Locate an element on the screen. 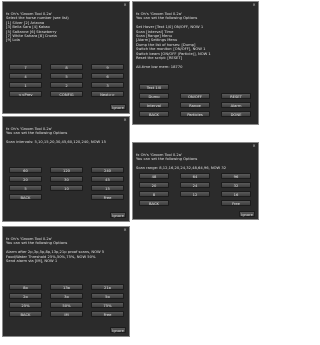 This screenshot has width=320, height=345. config-button: CONFIG is located at coordinates (66, 94).